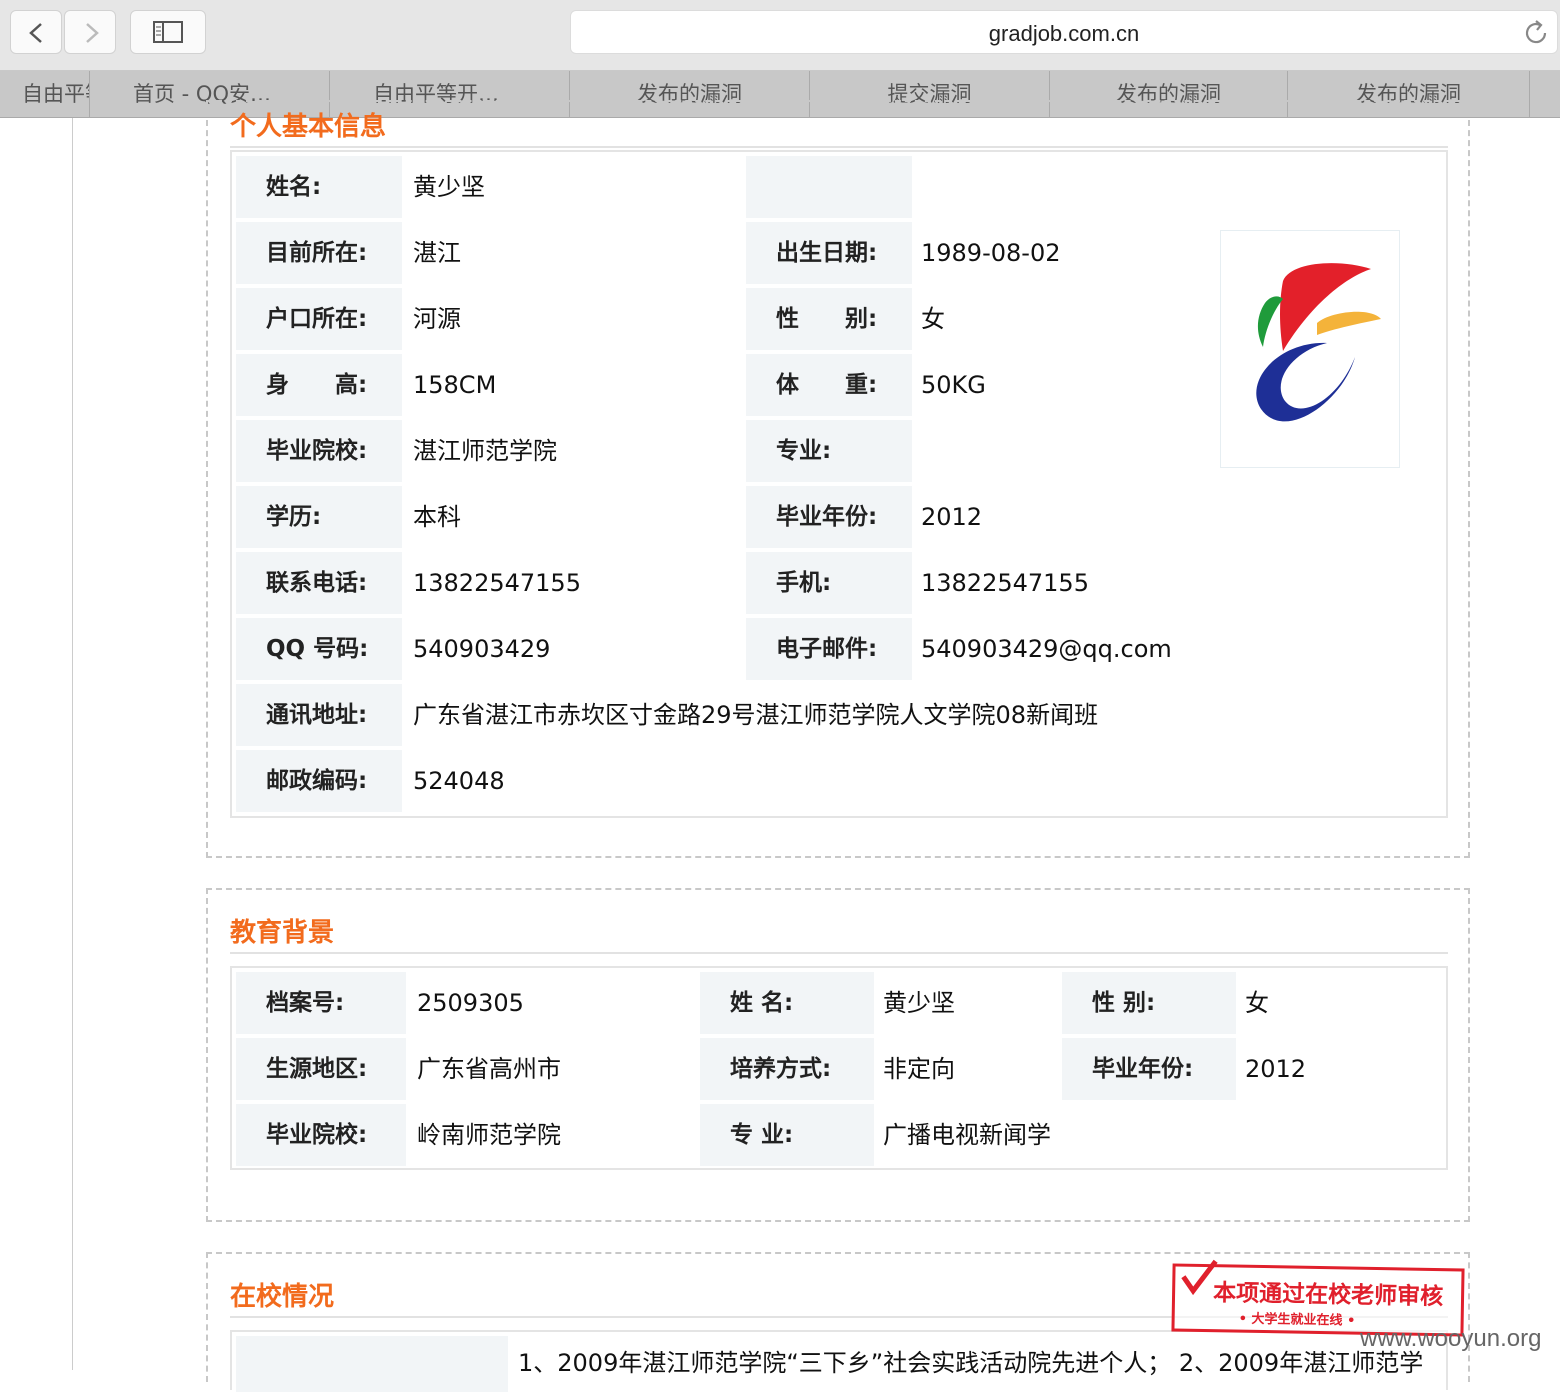 This screenshot has height=1394, width=1560. I want to click on reload-icon, so click(1537, 33).